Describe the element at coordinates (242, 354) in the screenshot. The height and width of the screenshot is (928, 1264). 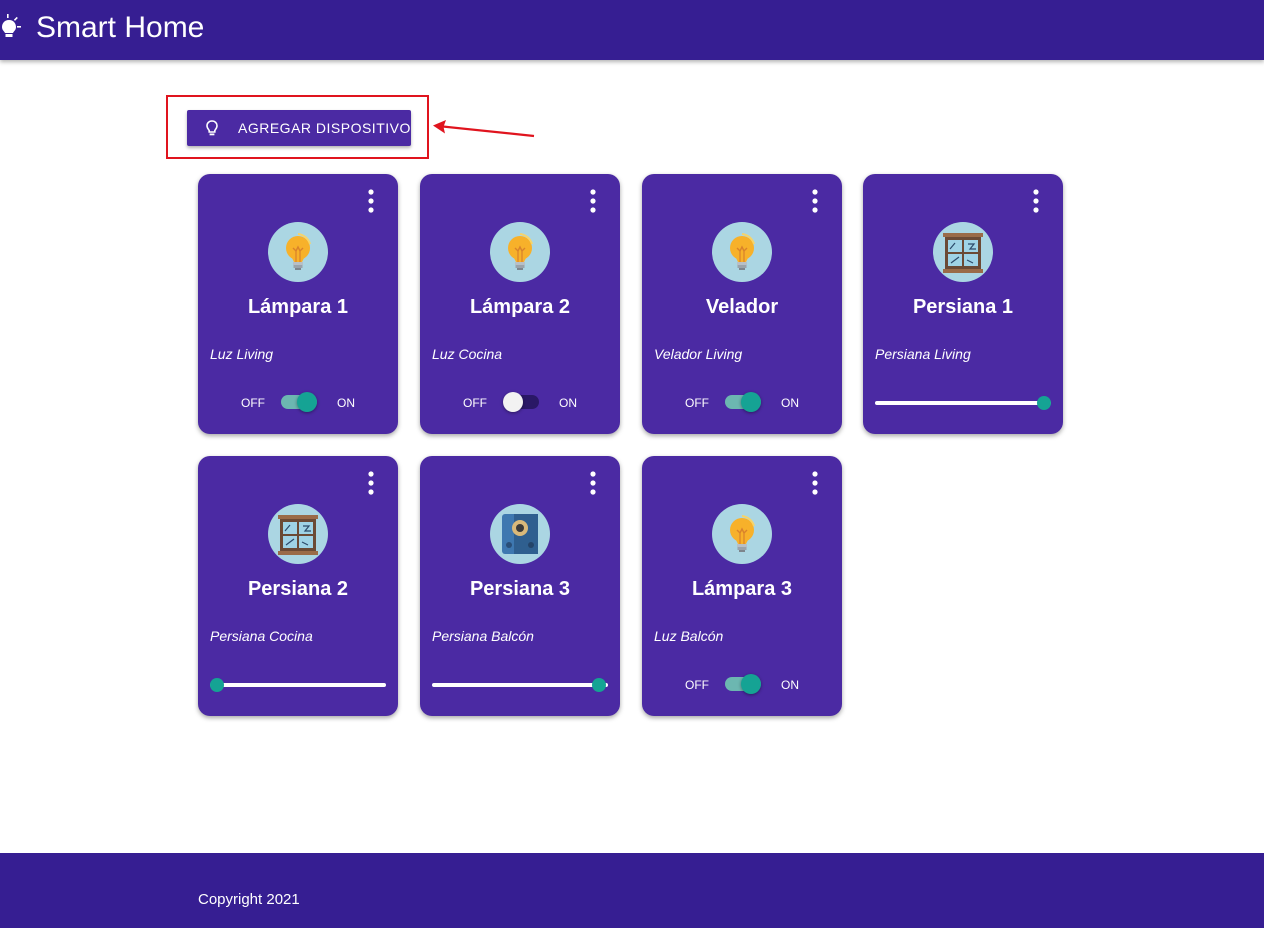
I see `device-description: Luz Living` at that location.